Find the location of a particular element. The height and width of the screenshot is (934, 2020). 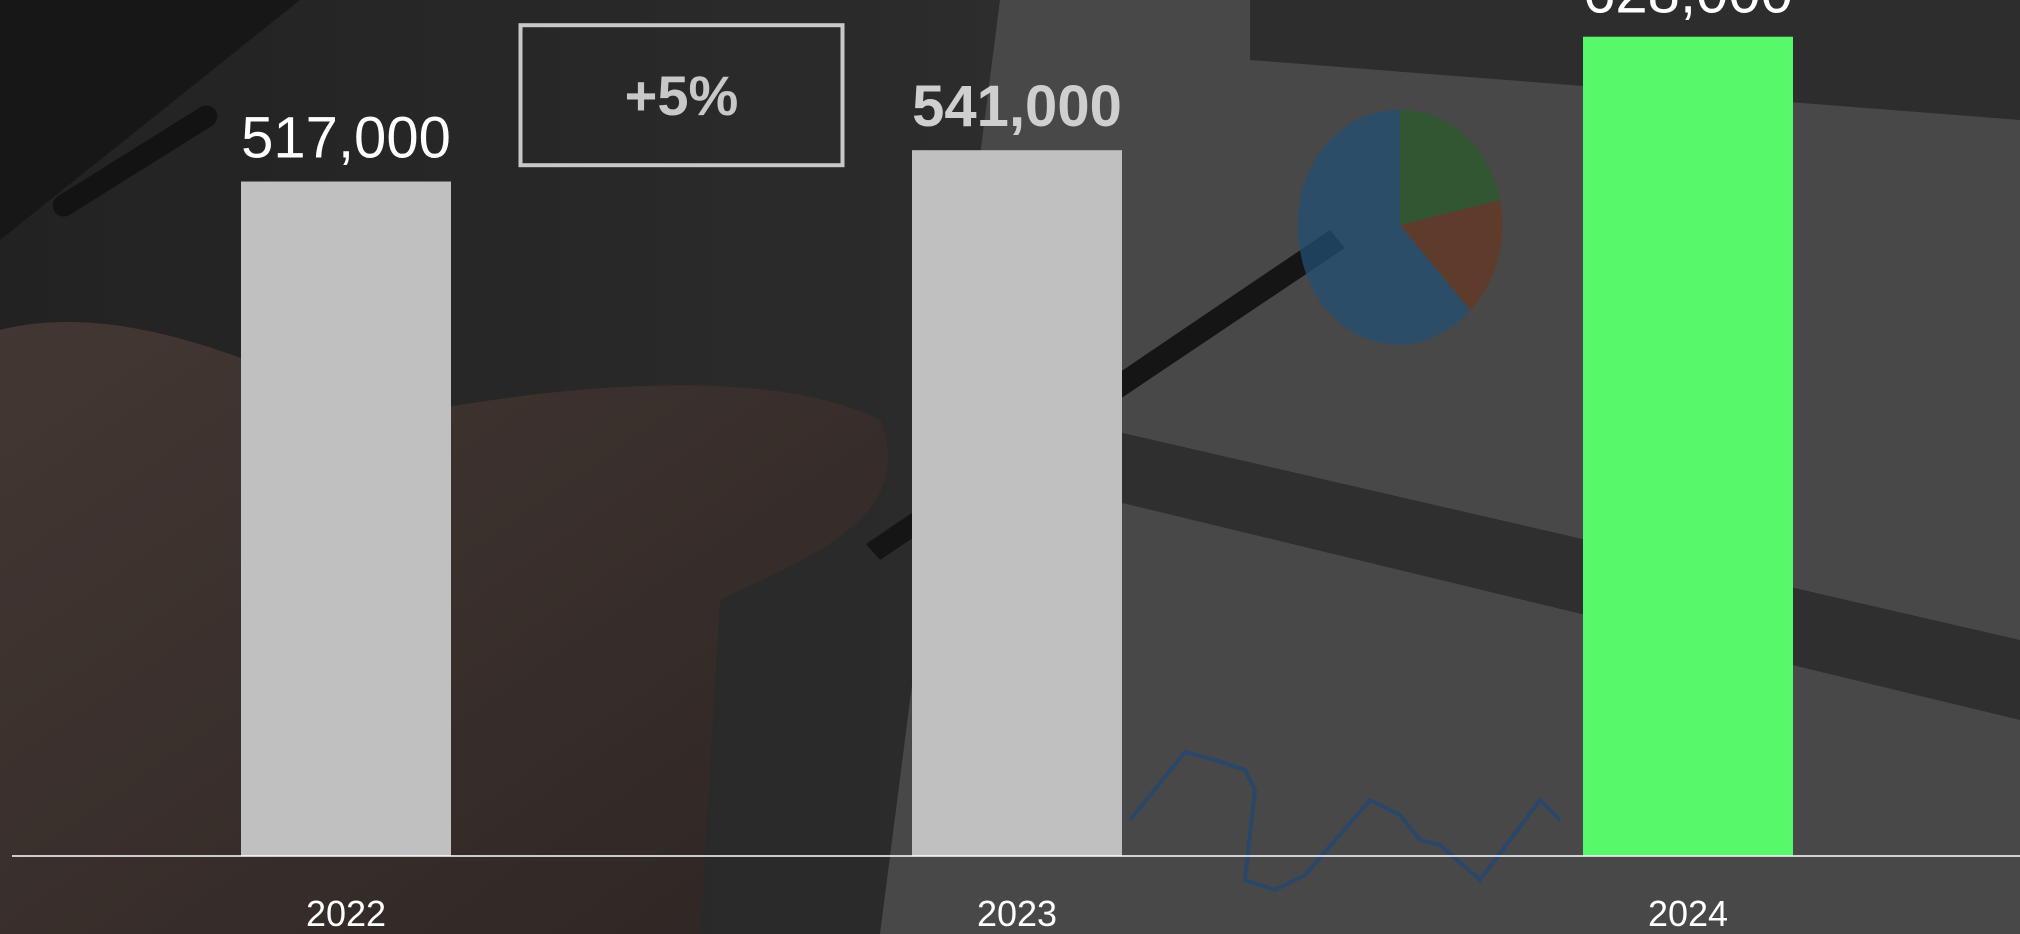

bar-value-label-2023: 541,000 is located at coordinates (1017, 106).